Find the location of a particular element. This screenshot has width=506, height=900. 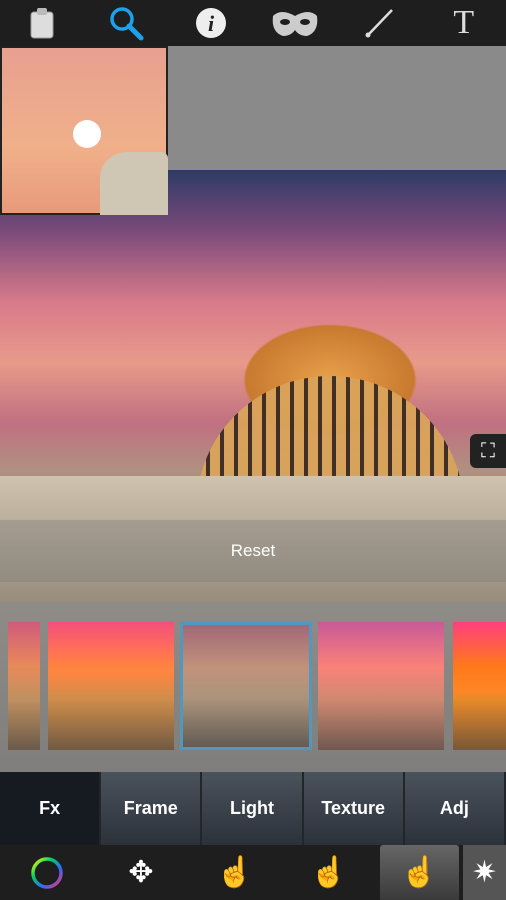

hand-circle-icon: ☝ is located at coordinates (235, 872).